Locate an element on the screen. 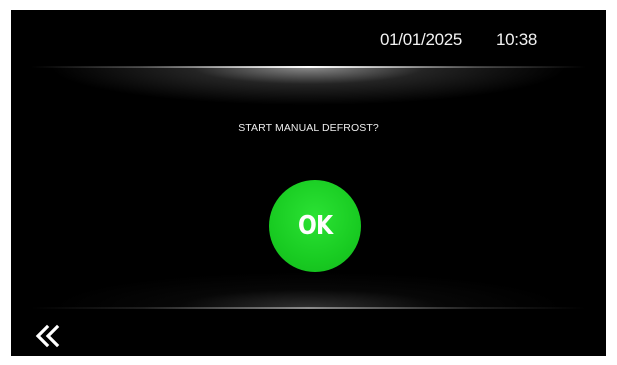 This screenshot has height=365, width=617. defrost-prompt: START MANUAL DEFROST? is located at coordinates (308, 128).